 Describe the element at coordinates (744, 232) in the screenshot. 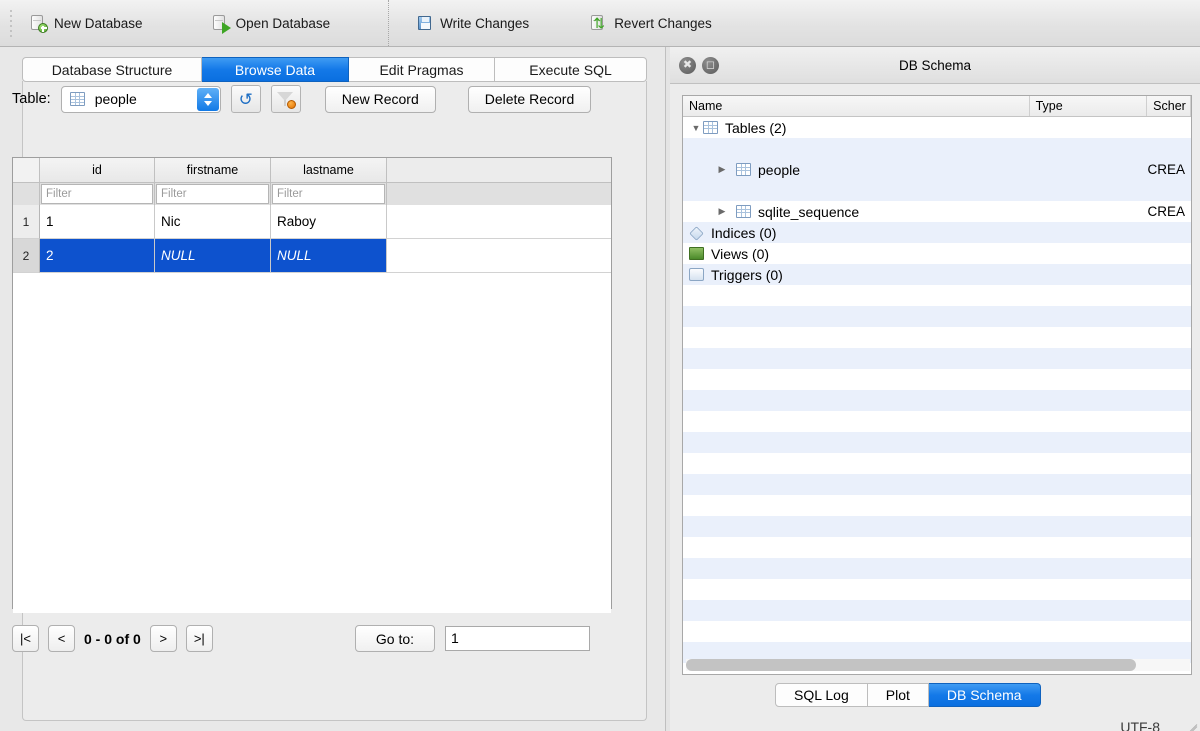

I see `tree-item-label: Indices (0)` at that location.